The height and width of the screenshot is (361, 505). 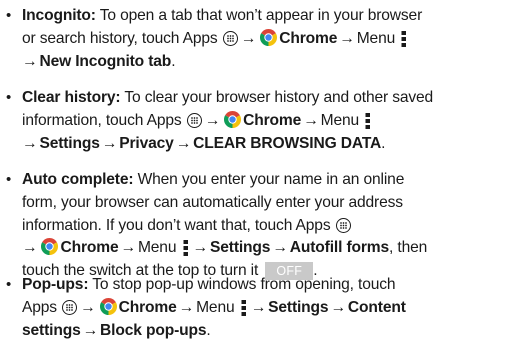 I want to click on text-line: settings → Block pop-ups., so click(x=116, y=331).